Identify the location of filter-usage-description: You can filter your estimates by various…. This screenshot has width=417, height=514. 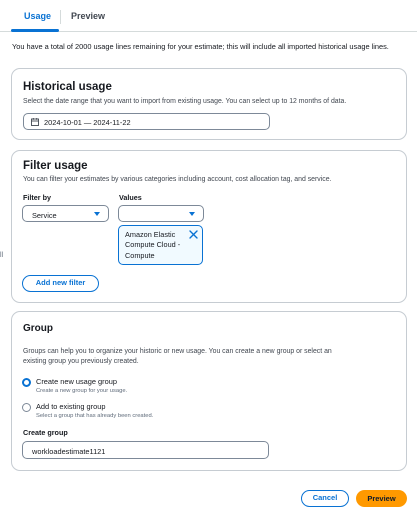
(177, 179).